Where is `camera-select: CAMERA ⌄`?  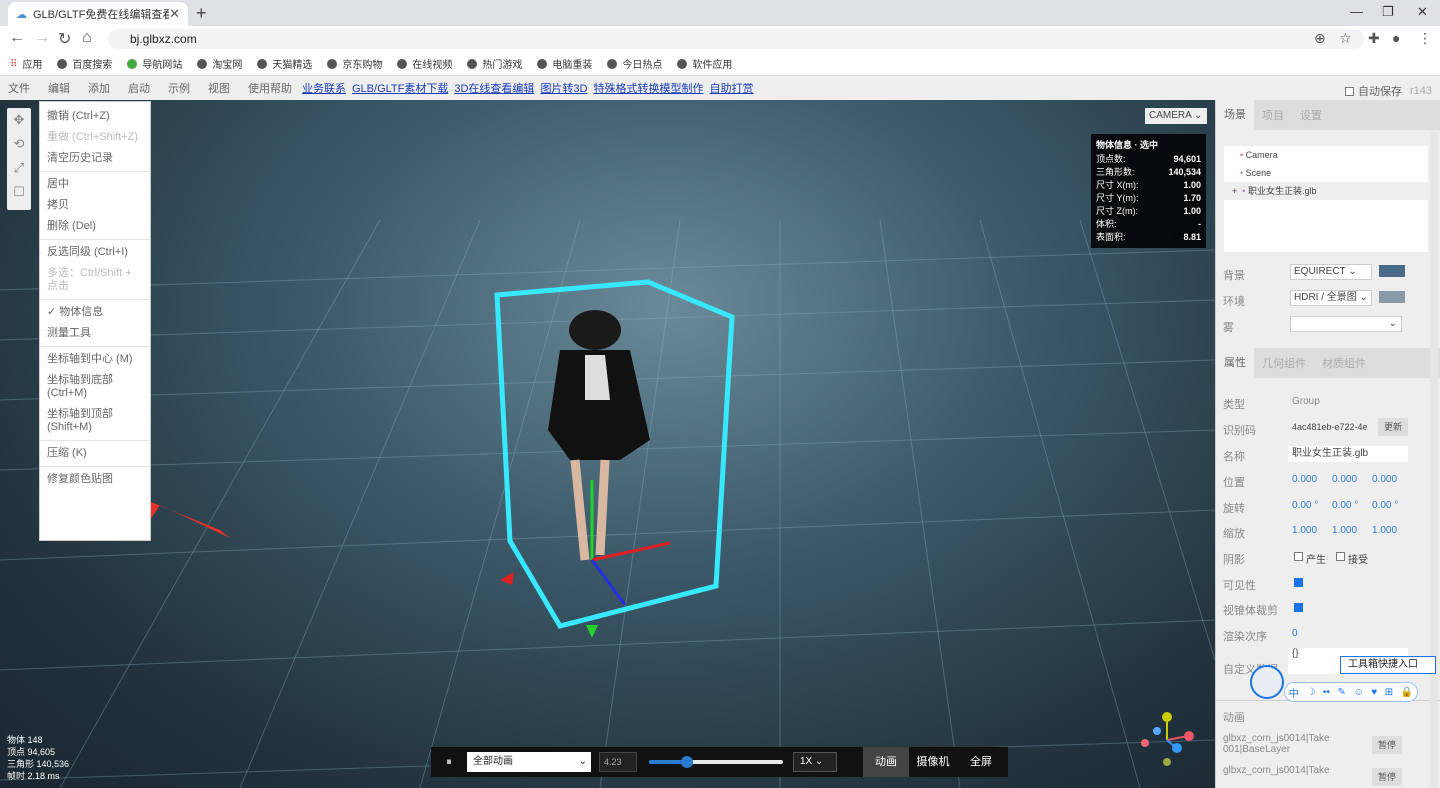 camera-select: CAMERA ⌄ is located at coordinates (1176, 116).